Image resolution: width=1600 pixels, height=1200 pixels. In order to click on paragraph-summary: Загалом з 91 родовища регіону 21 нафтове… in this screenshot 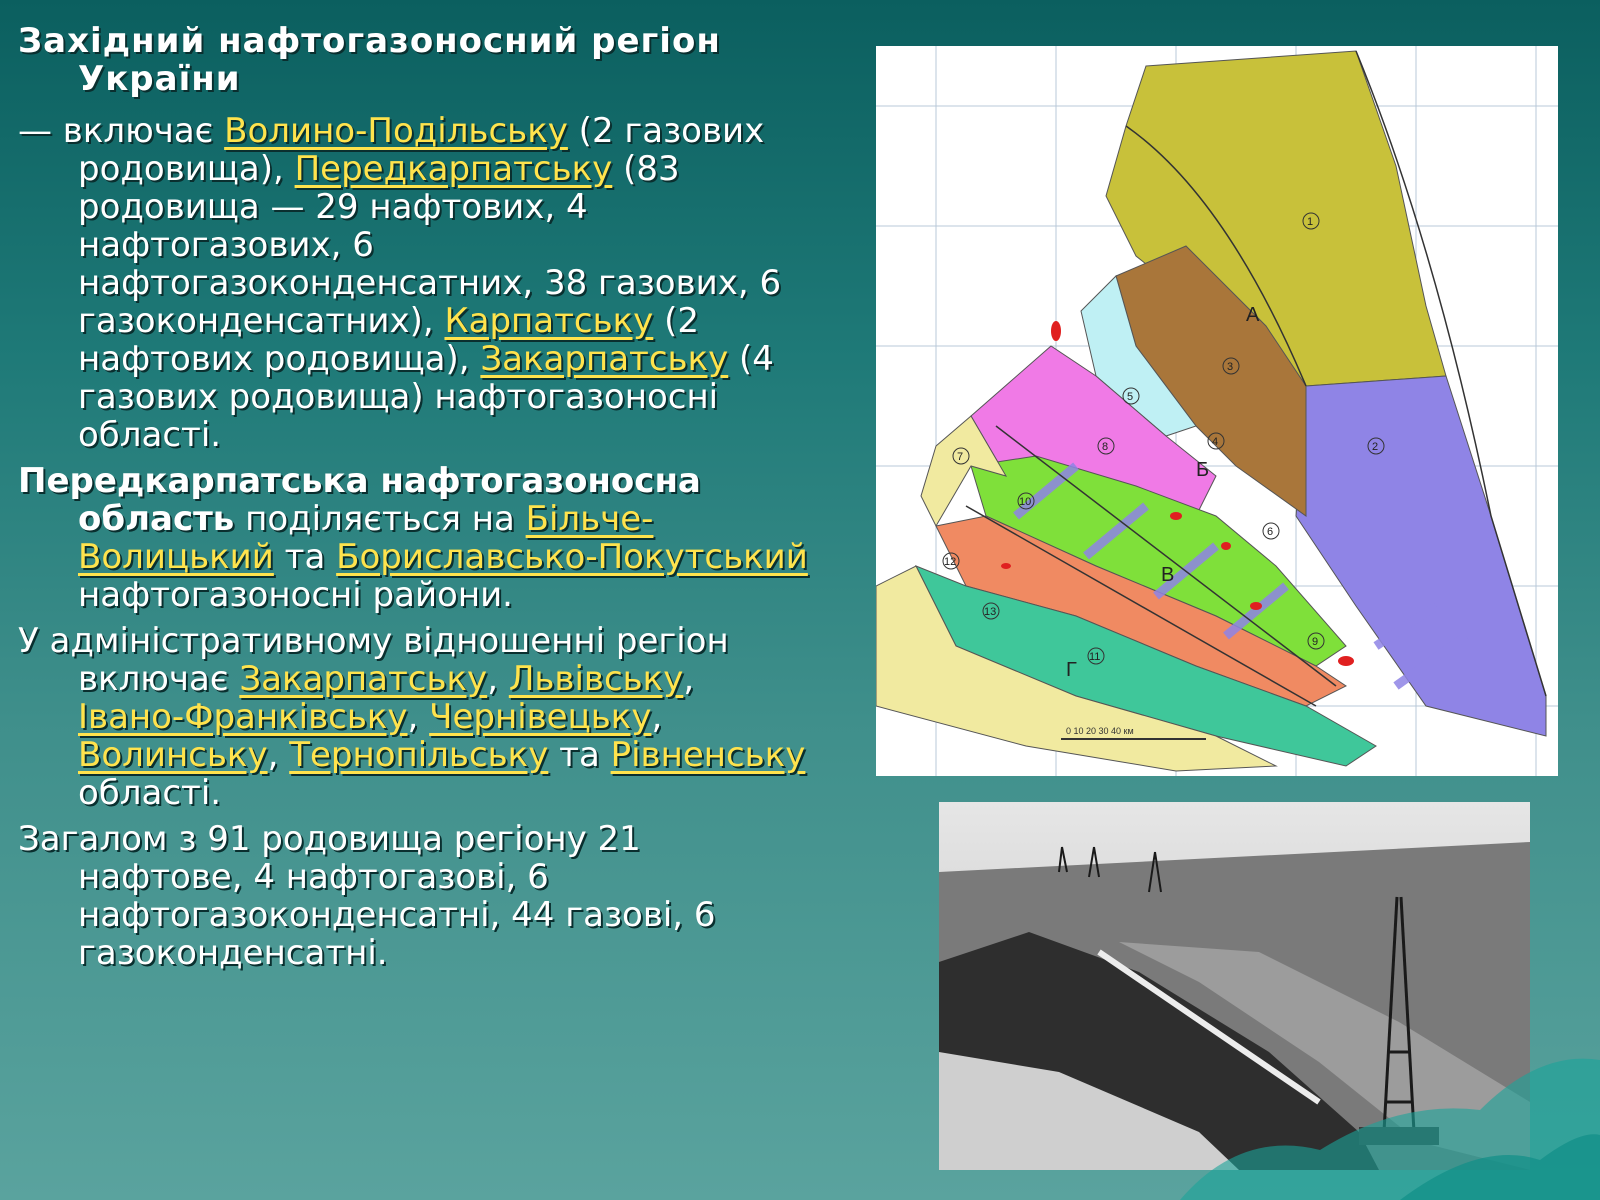, I will do `click(367, 896)`.